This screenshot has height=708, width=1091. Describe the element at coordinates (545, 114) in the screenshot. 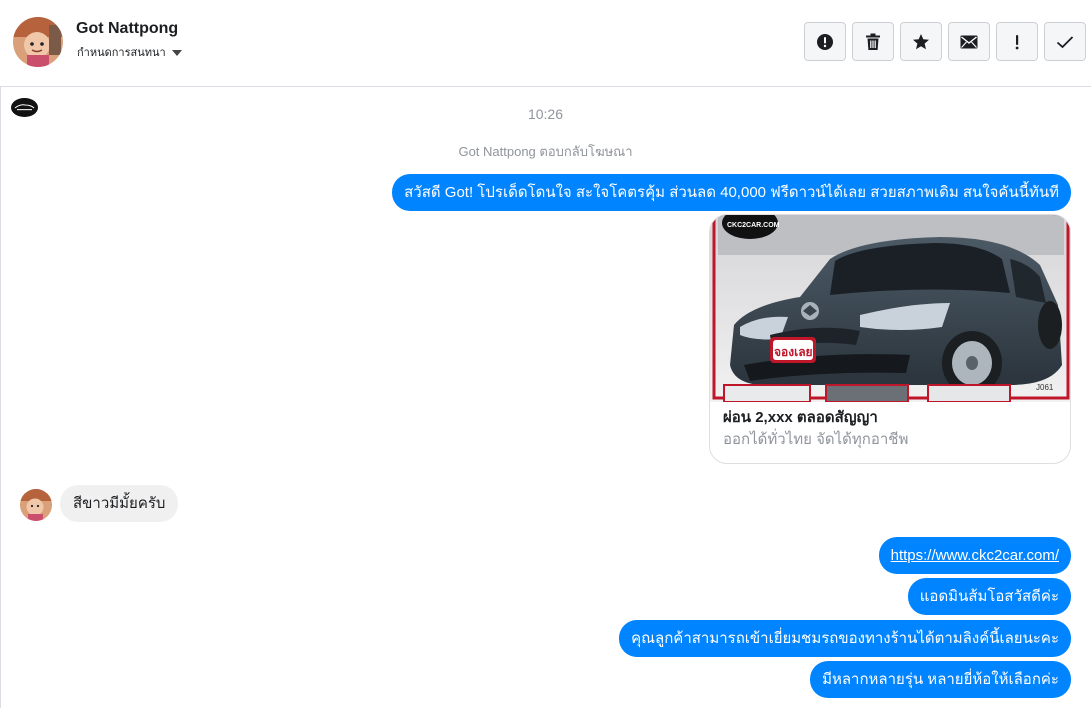

I see `message-timestamp: 10:26` at that location.